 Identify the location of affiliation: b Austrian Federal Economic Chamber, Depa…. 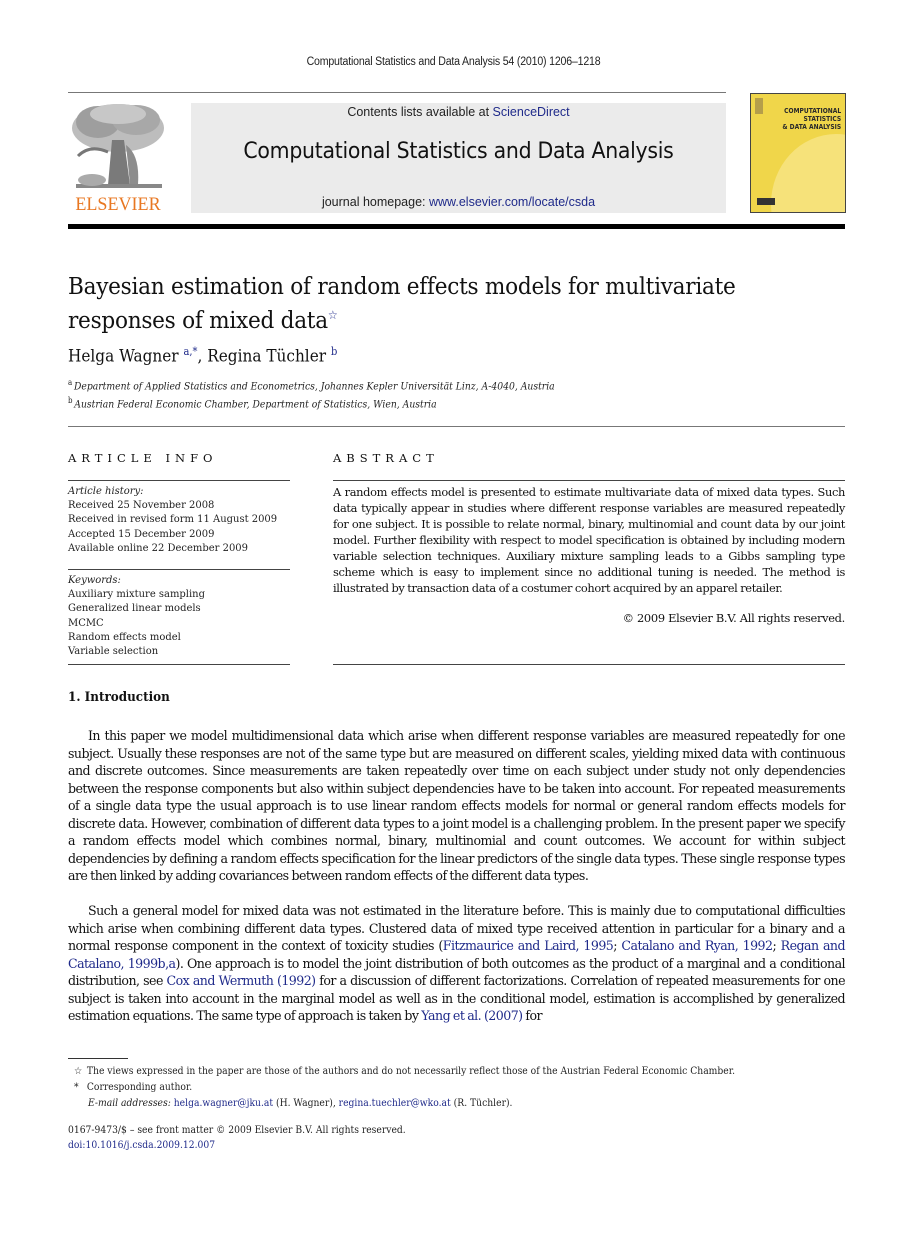
(252, 403).